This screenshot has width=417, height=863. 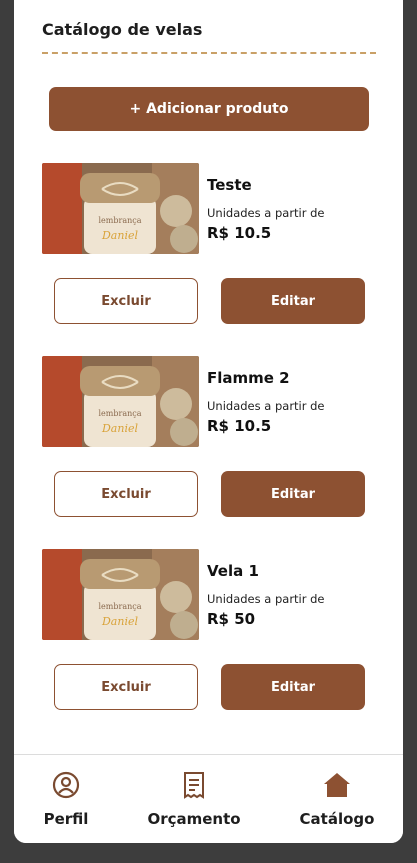 I want to click on product-price: R$ 50, so click(x=231, y=619).